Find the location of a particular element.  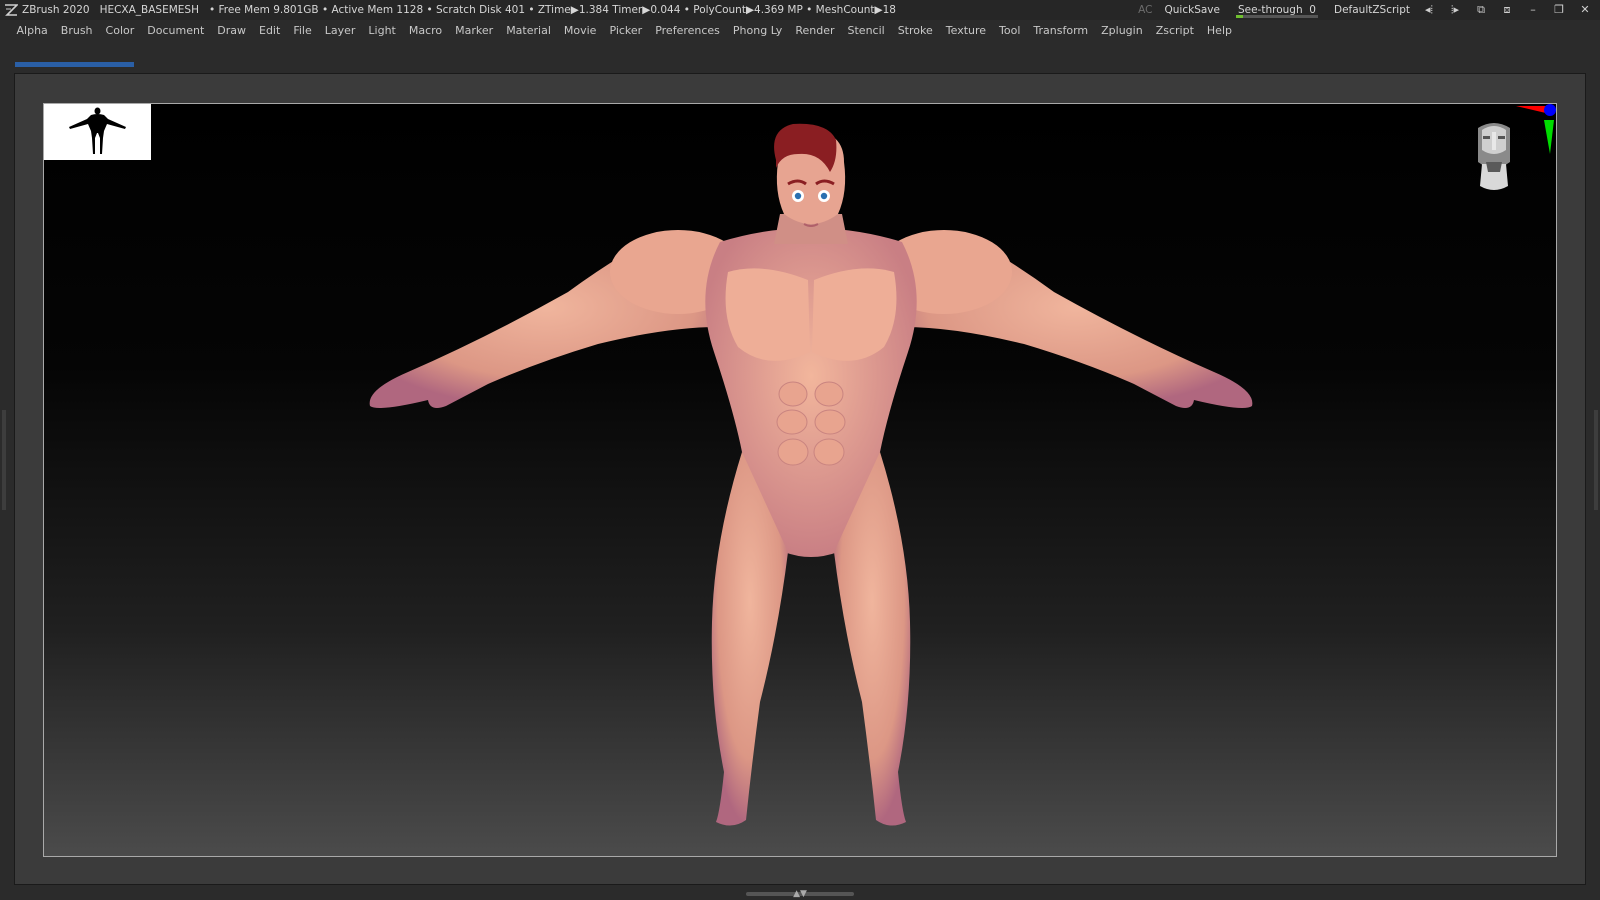

menu-tool: Tool is located at coordinates (1010, 31).